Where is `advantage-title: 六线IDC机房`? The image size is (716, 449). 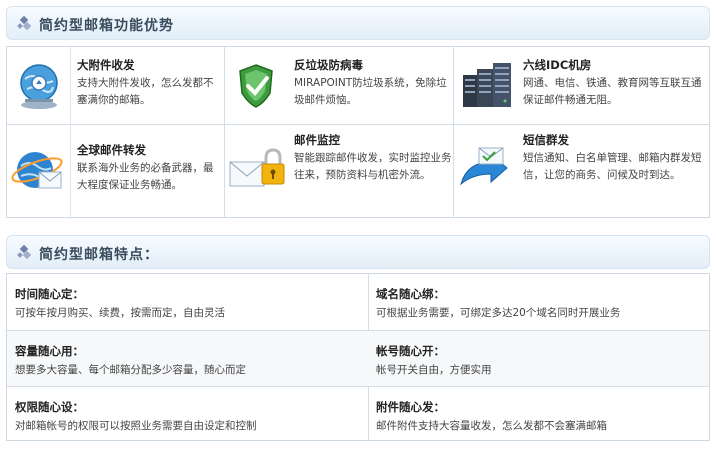 advantage-title: 六线IDC机房 is located at coordinates (557, 65).